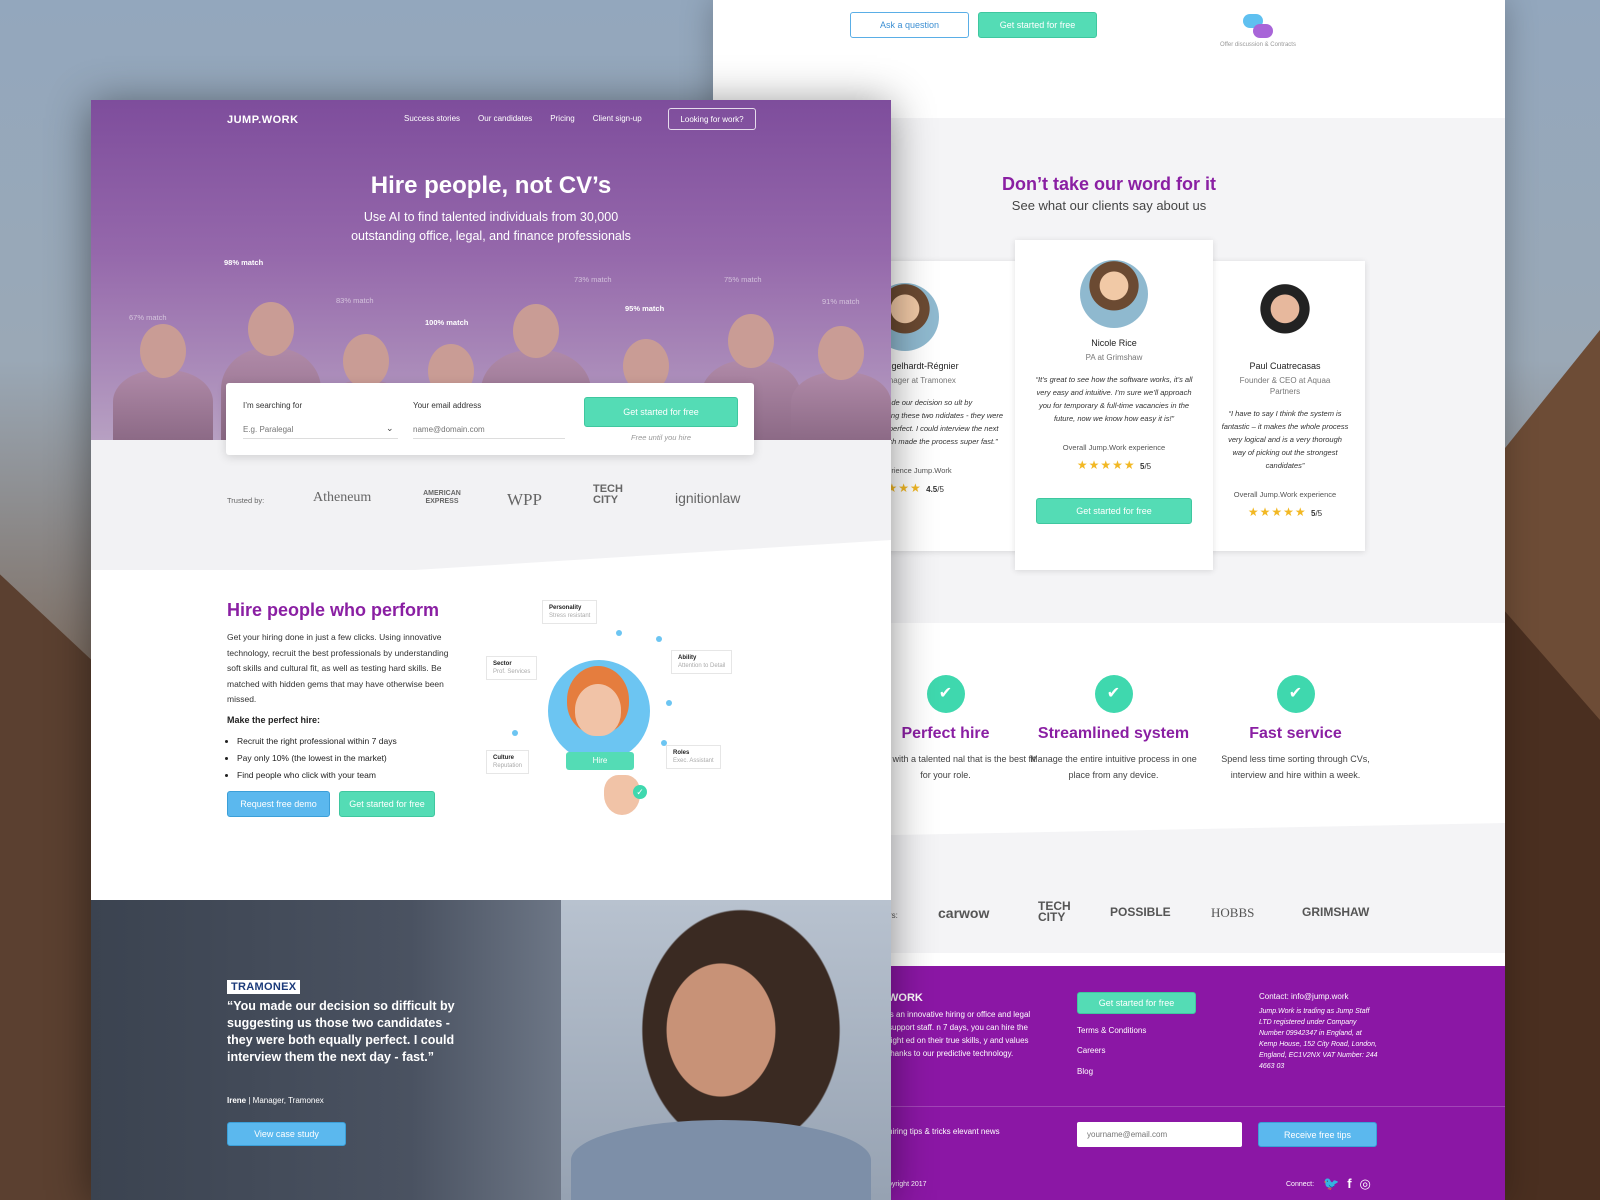  Describe the element at coordinates (1136, 1003) in the screenshot. I see `footer-get-started-button: Get started for free` at that location.